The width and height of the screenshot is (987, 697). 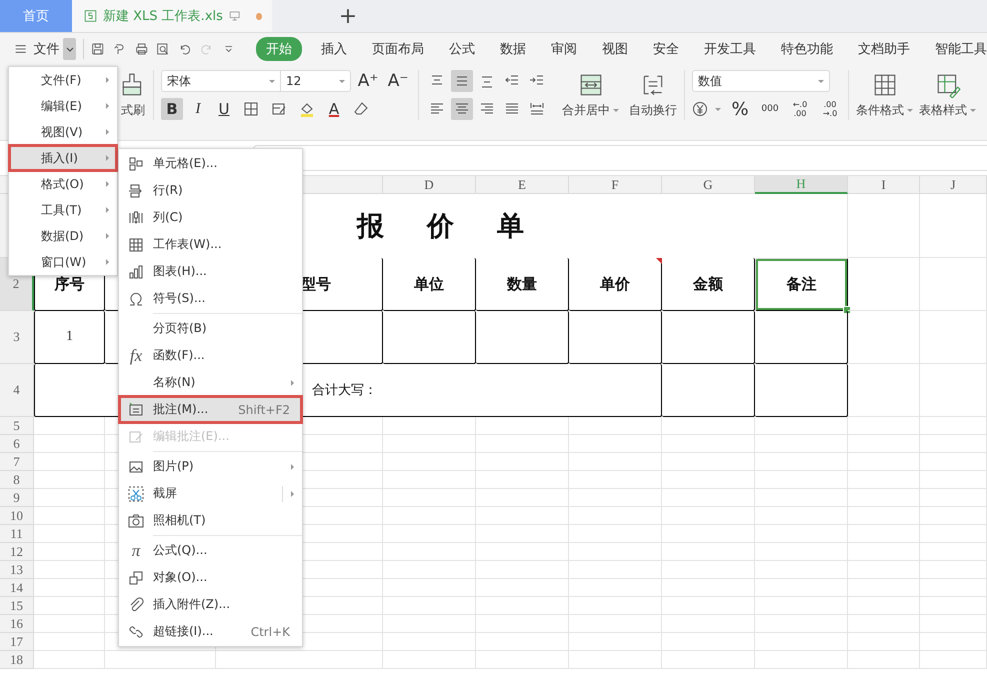 I want to click on row-header: 6, so click(x=17, y=444).